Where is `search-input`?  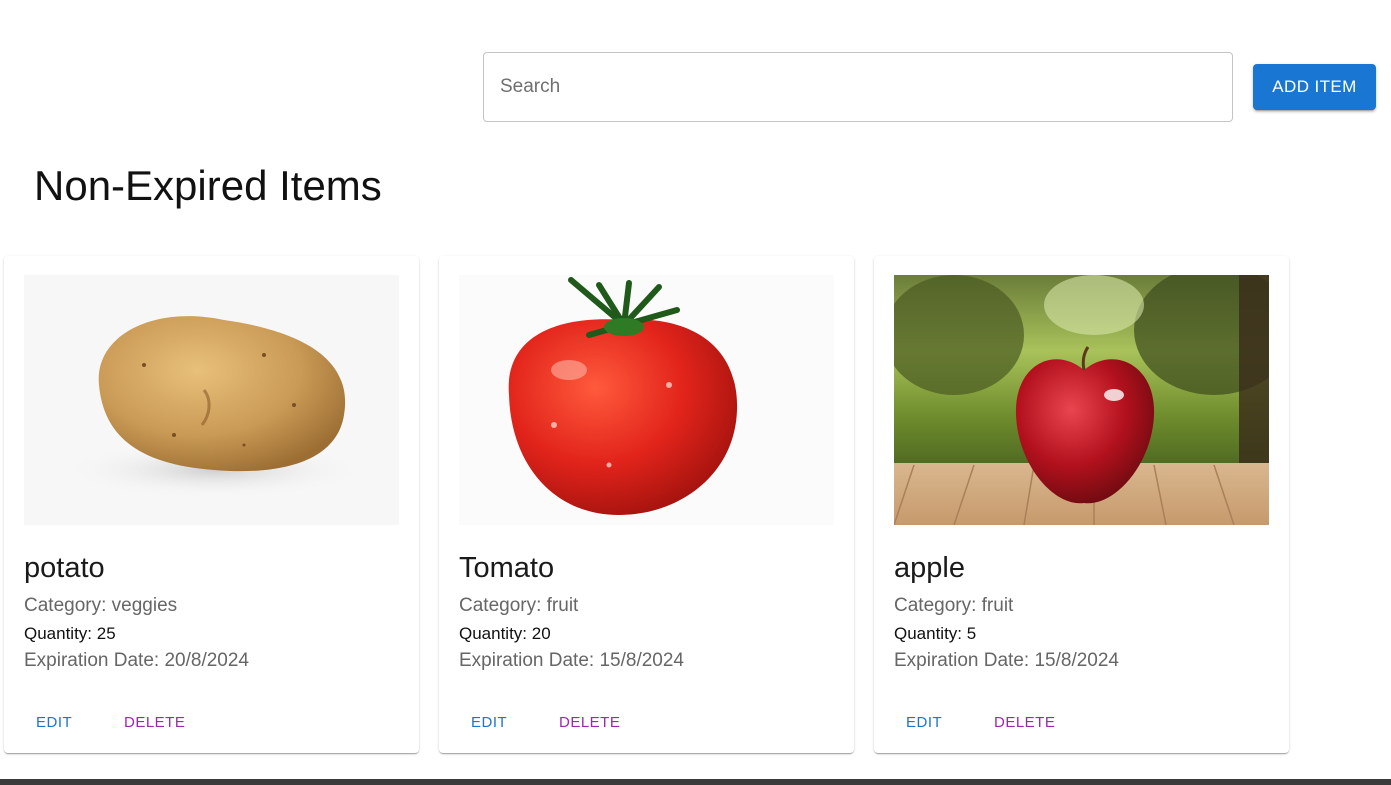 search-input is located at coordinates (858, 87).